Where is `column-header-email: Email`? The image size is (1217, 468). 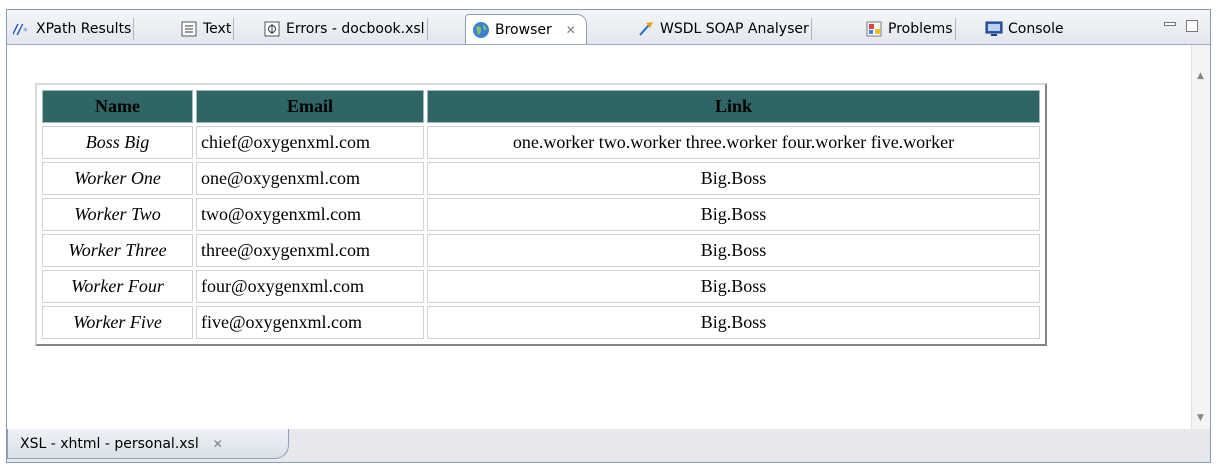 column-header-email: Email is located at coordinates (310, 106).